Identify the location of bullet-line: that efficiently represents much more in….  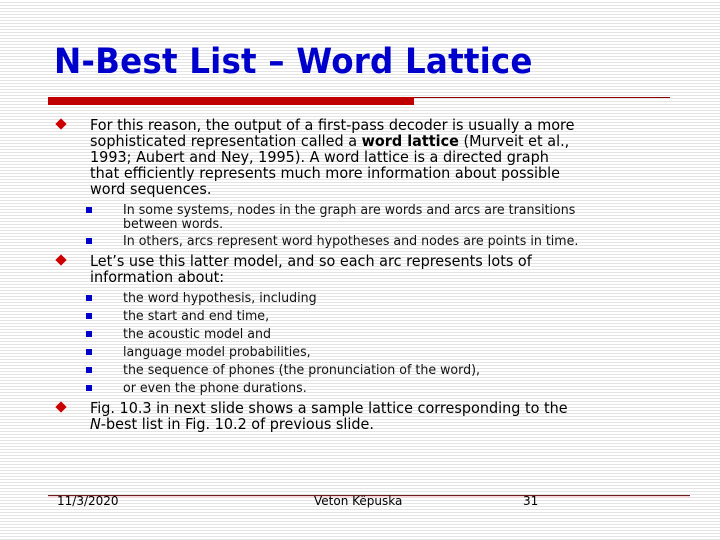
(325, 173).